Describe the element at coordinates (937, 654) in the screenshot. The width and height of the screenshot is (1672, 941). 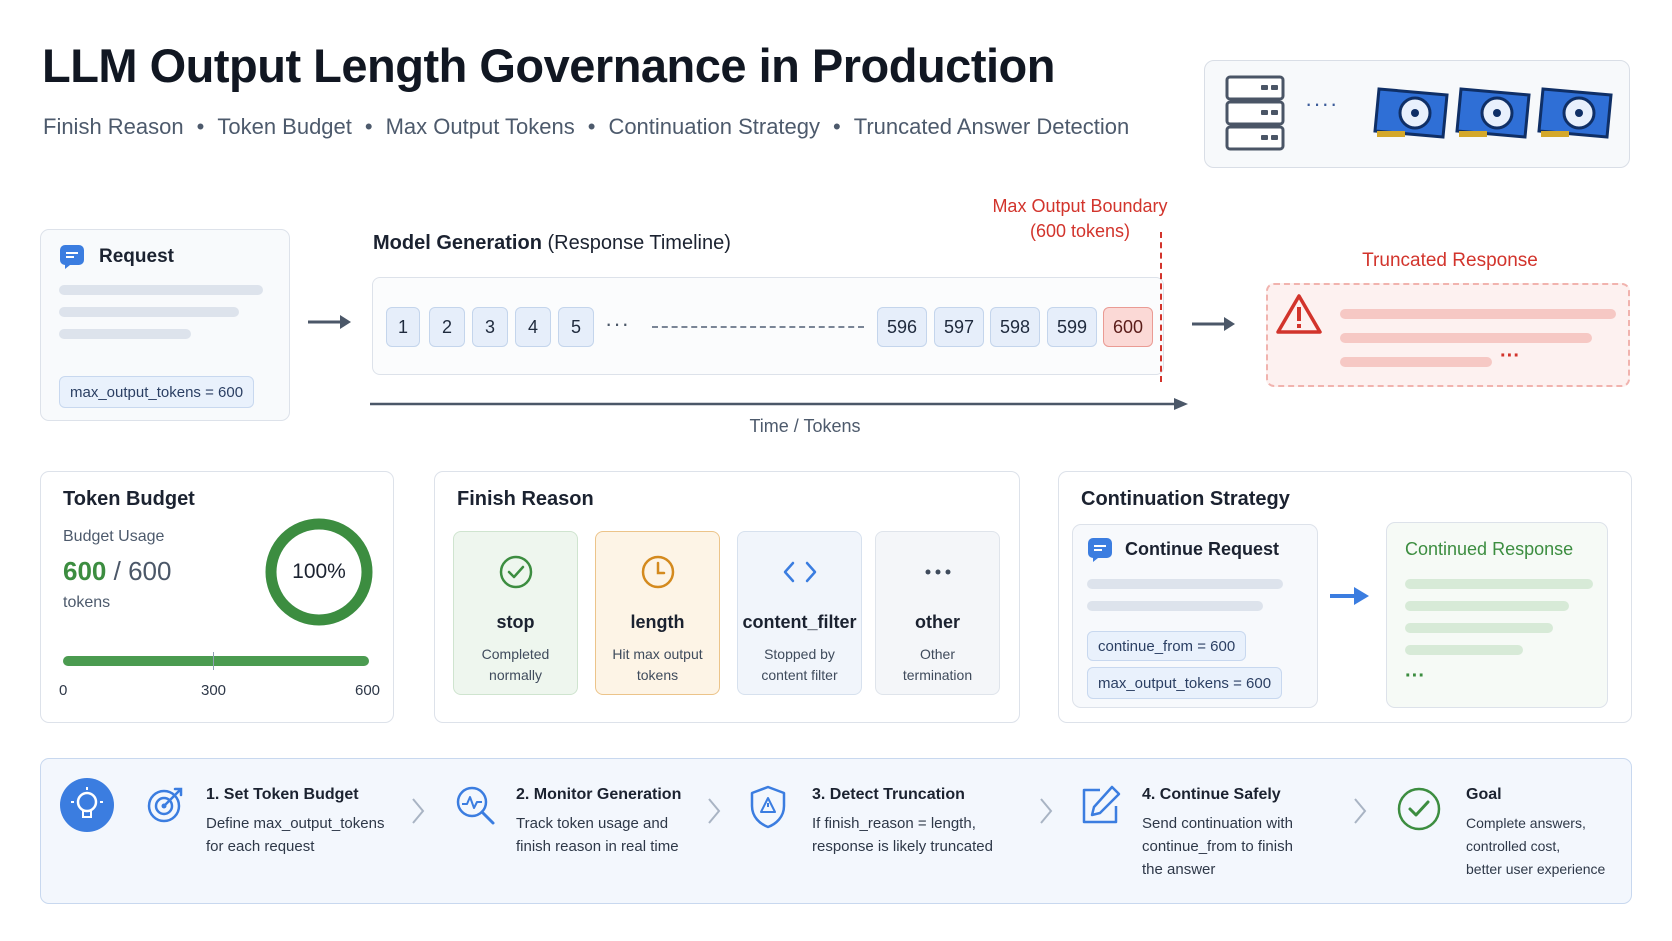
I see `desc-line: Other` at that location.